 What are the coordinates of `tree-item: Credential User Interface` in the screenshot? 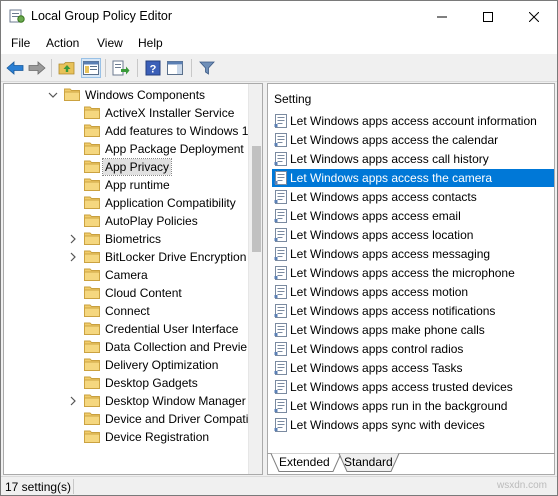 It's located at (126, 329).